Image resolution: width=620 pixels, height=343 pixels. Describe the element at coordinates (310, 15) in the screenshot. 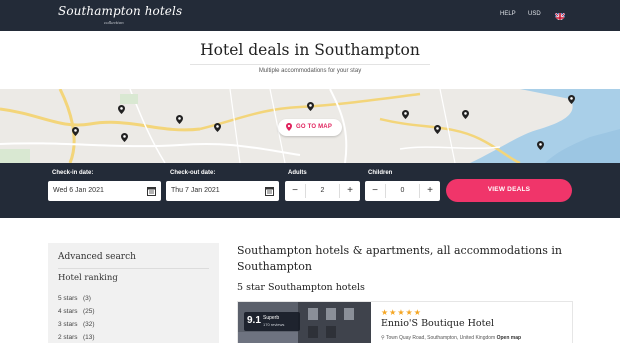

I see `top-navigation-bar: Southampton hotels collection HELP USD` at that location.